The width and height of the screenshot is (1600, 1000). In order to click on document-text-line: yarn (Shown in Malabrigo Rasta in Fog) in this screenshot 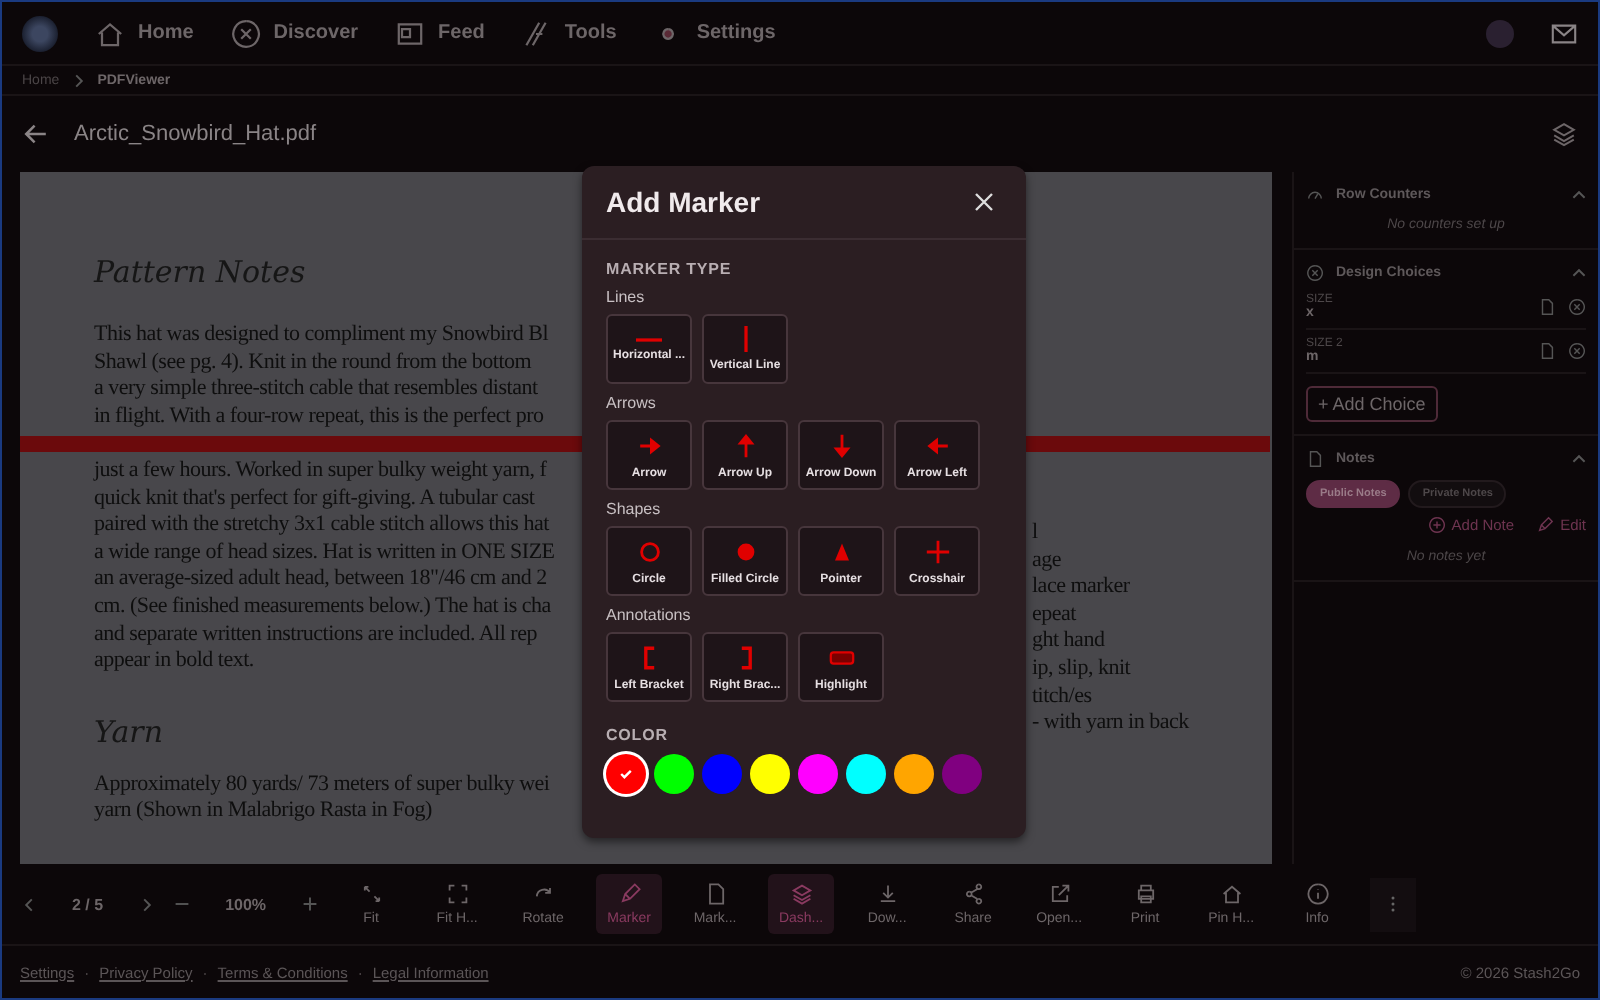, I will do `click(264, 812)`.